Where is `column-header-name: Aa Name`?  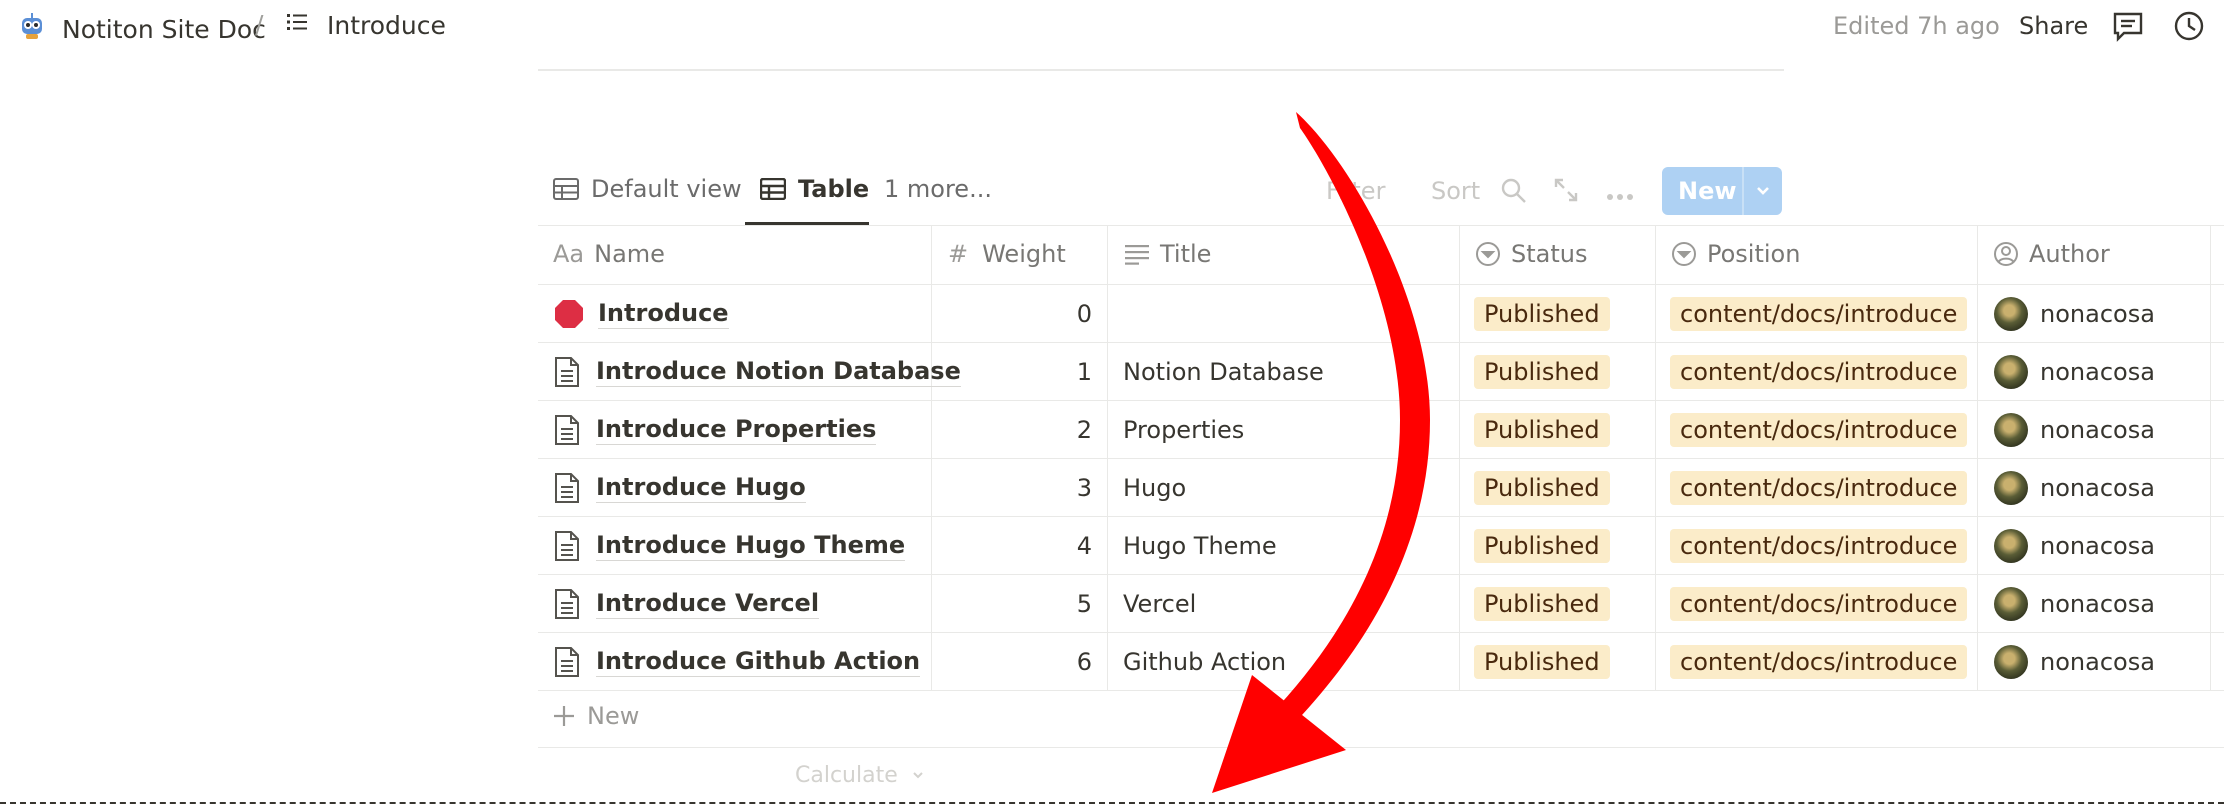 column-header-name: Aa Name is located at coordinates (609, 254).